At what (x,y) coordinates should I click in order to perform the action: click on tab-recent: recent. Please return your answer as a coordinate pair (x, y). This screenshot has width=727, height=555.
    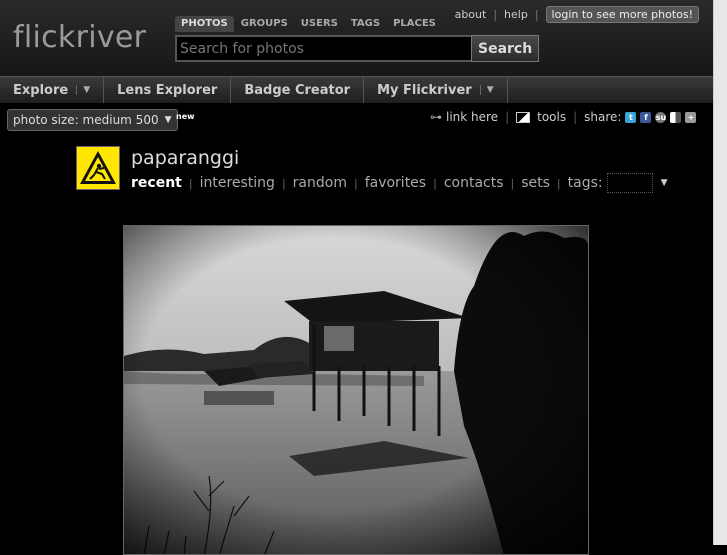
    Looking at the image, I should click on (156, 183).